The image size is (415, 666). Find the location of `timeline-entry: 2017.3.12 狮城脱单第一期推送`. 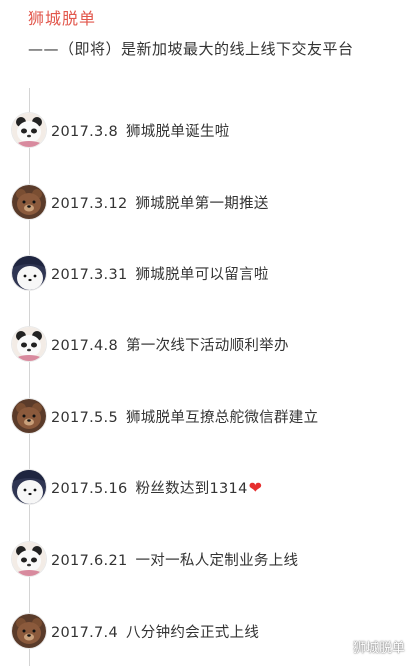

timeline-entry: 2017.3.12 狮城脱单第一期推送 is located at coordinates (140, 202).